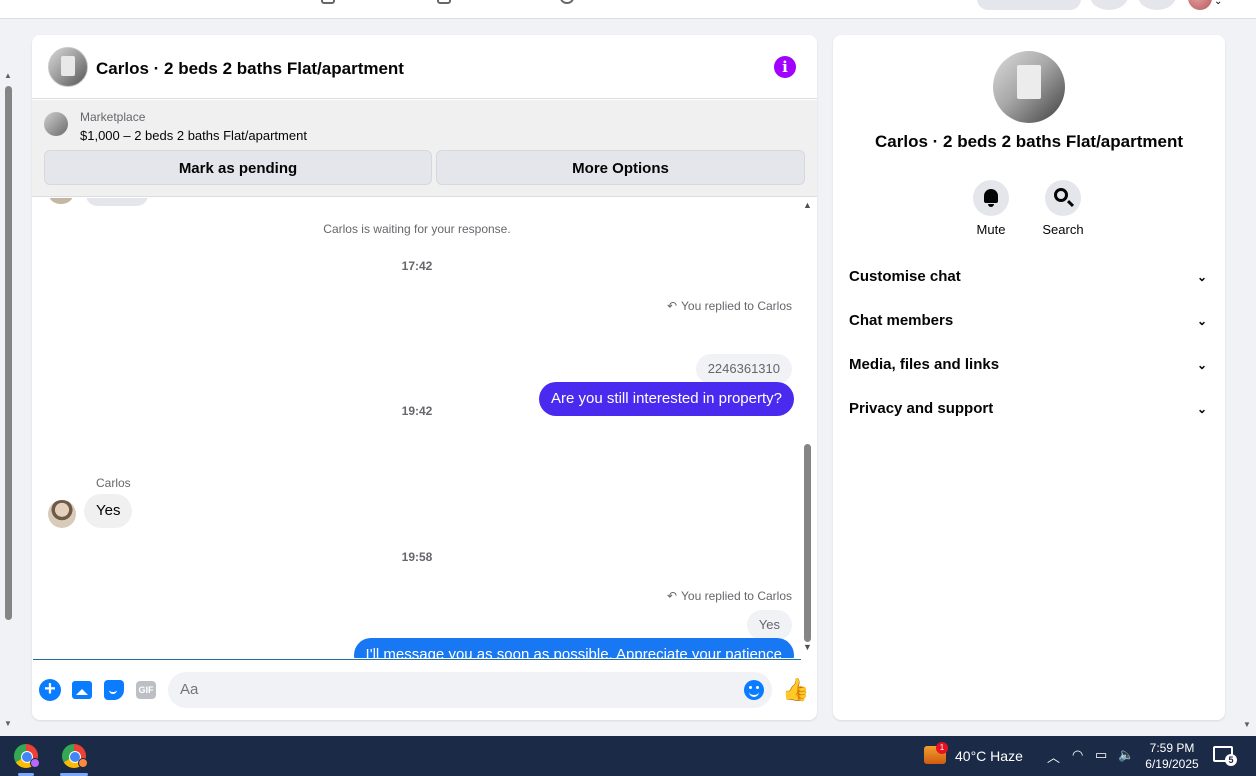 This screenshot has width=1256, height=776. What do you see at coordinates (56, 124) in the screenshot?
I see `listing-thumbnail` at bounding box center [56, 124].